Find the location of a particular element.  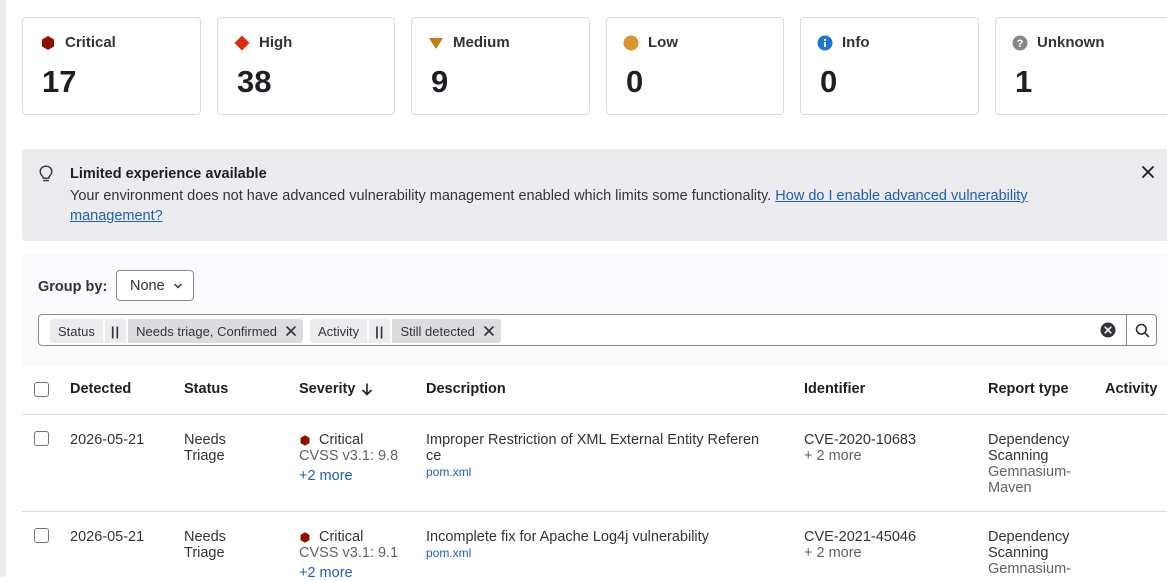

severity-cell: Critical CVSS v3.1: 9.1 +2 more is located at coordinates (348, 555).